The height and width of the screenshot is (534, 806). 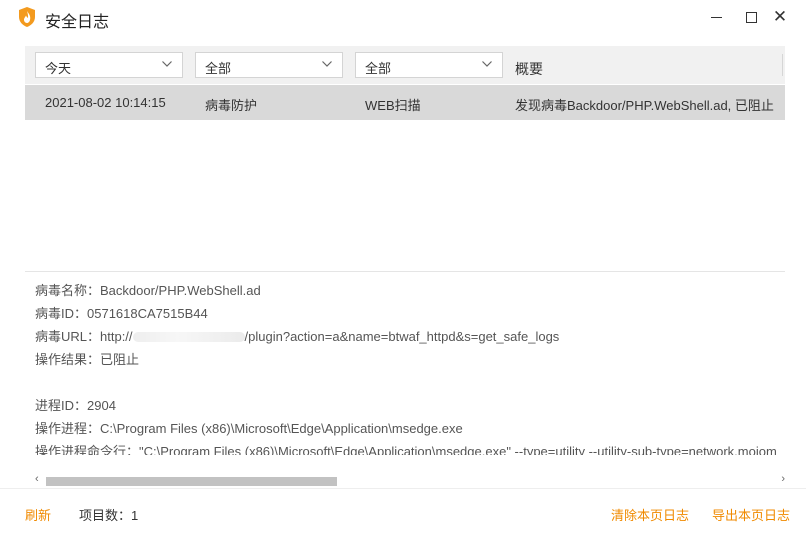 What do you see at coordinates (84, 336) in the screenshot?
I see `detail-virus-url-prefix: 病毒URL：http://` at bounding box center [84, 336].